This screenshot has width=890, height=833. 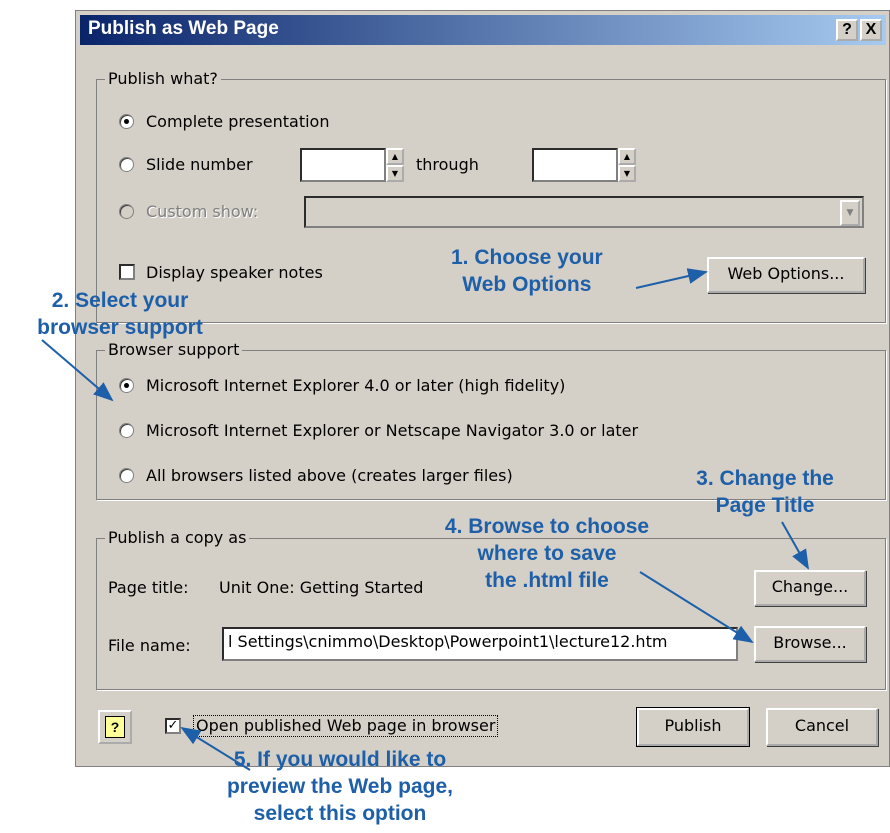 I want to click on arrow-step3, so click(x=795, y=545).